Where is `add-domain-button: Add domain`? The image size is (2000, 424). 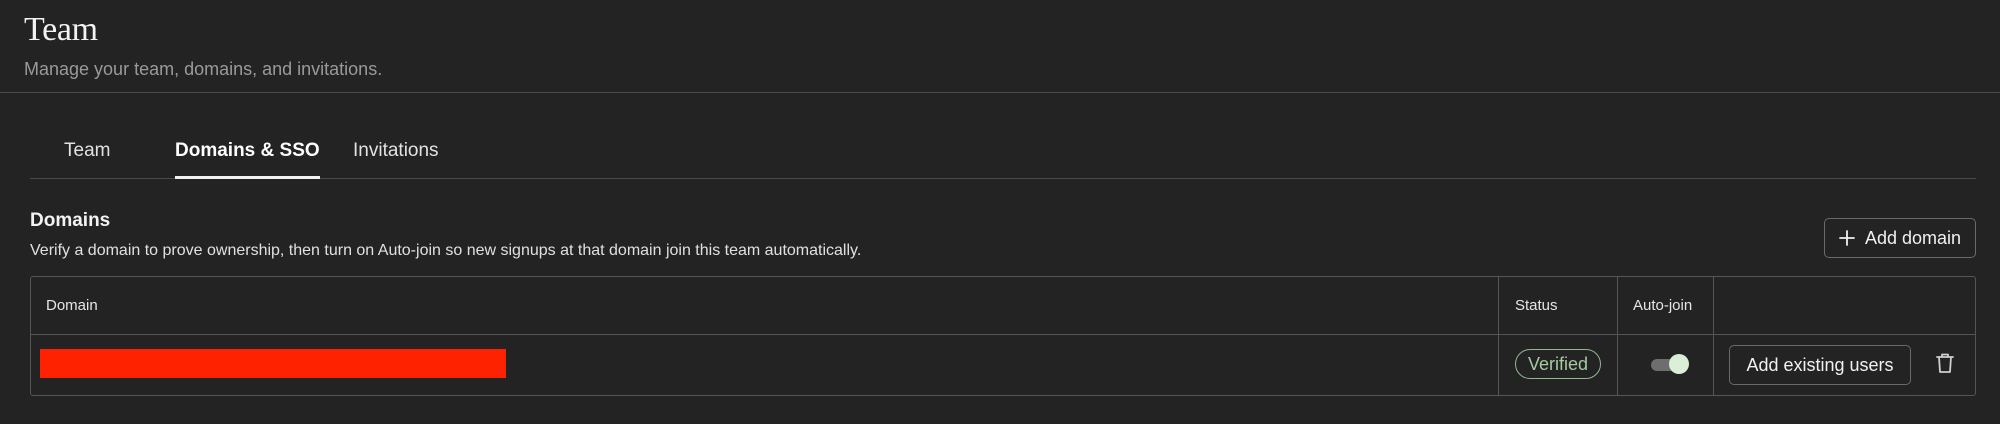 add-domain-button: Add domain is located at coordinates (1900, 238).